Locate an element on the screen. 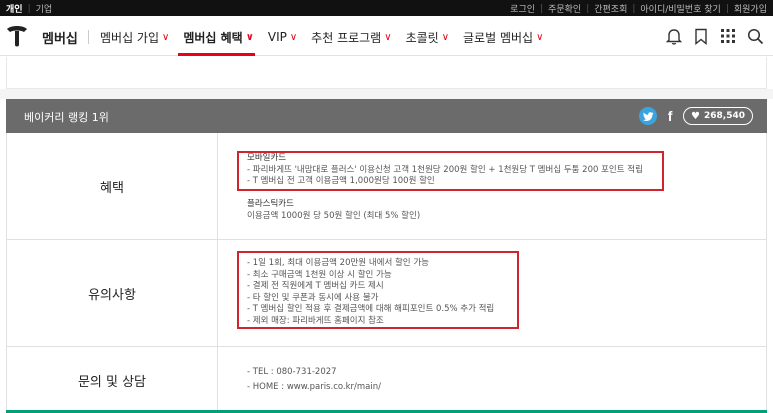 Image resolution: width=773 pixels, height=413 pixels. like-count: 268,540 is located at coordinates (724, 116).